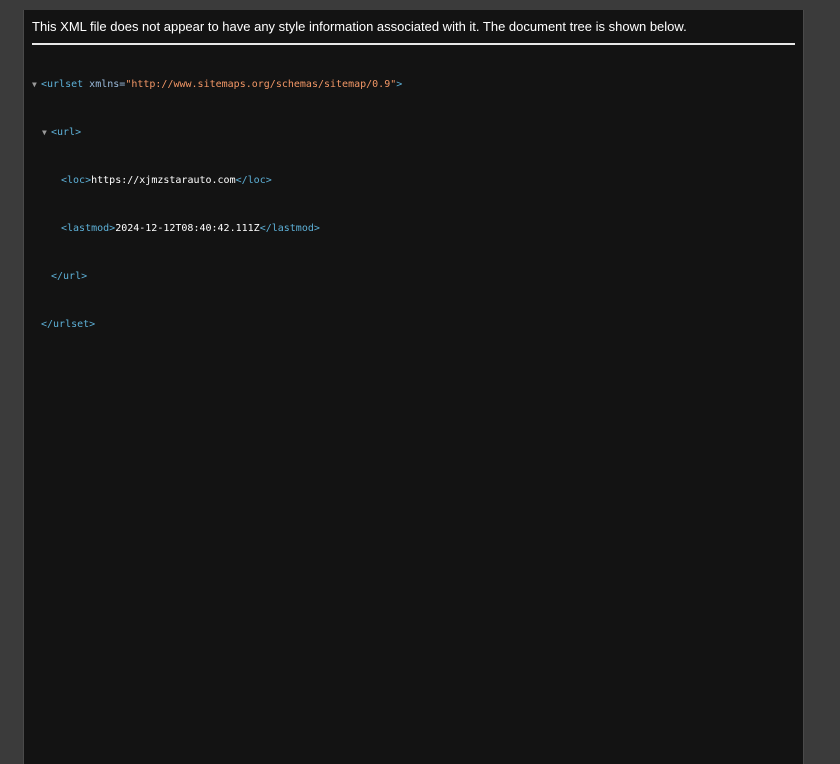  What do you see at coordinates (417, 325) in the screenshot?
I see `urlset-close-line: </urlset>` at bounding box center [417, 325].